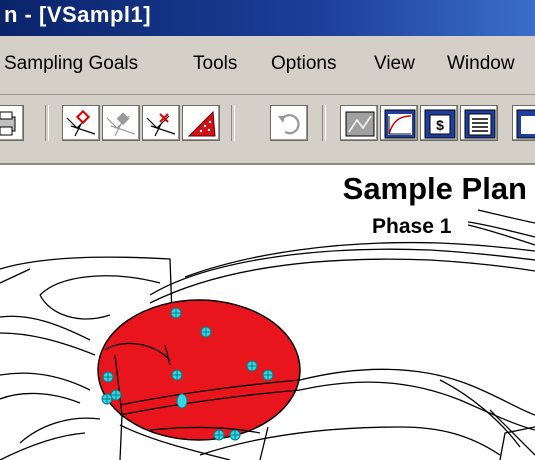 This screenshot has height=460, width=535. Describe the element at coordinates (215, 64) in the screenshot. I see `menu-tools: Tools` at that location.